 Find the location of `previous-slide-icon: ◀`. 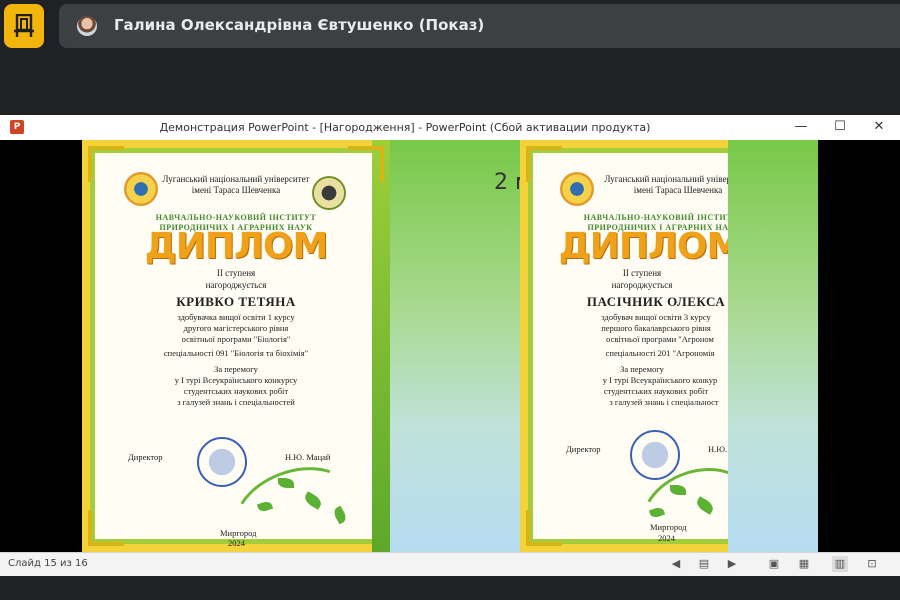

previous-slide-icon: ◀ is located at coordinates (676, 564).